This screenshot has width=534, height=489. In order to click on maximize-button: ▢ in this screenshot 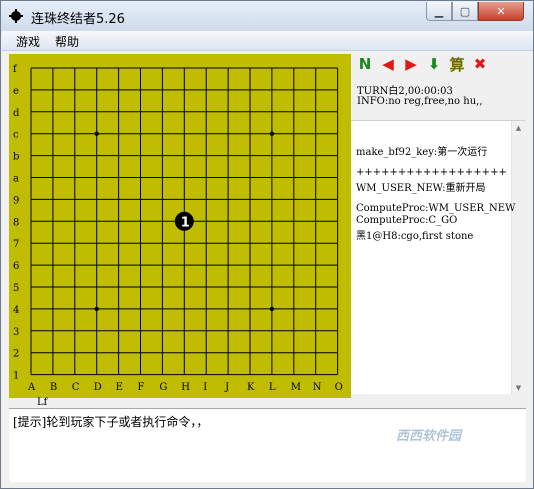, I will do `click(465, 11)`.